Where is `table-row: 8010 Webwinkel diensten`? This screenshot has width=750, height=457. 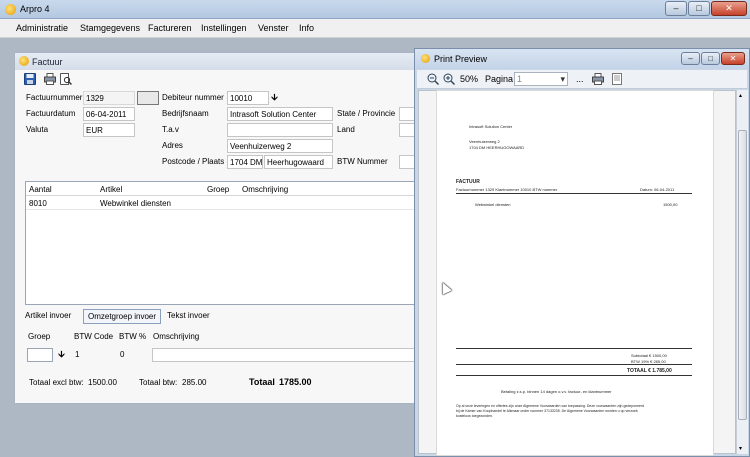
table-row: 8010 Webwinkel diensten is located at coordinates (225, 203).